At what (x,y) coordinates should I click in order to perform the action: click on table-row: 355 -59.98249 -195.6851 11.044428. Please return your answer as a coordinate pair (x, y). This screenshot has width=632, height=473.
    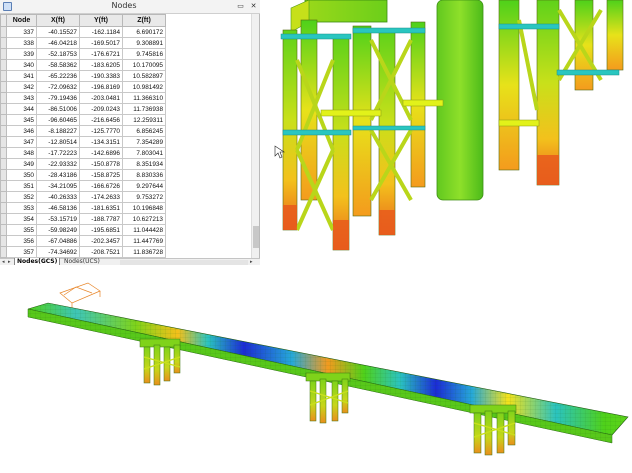
    Looking at the image, I should click on (116, 230).